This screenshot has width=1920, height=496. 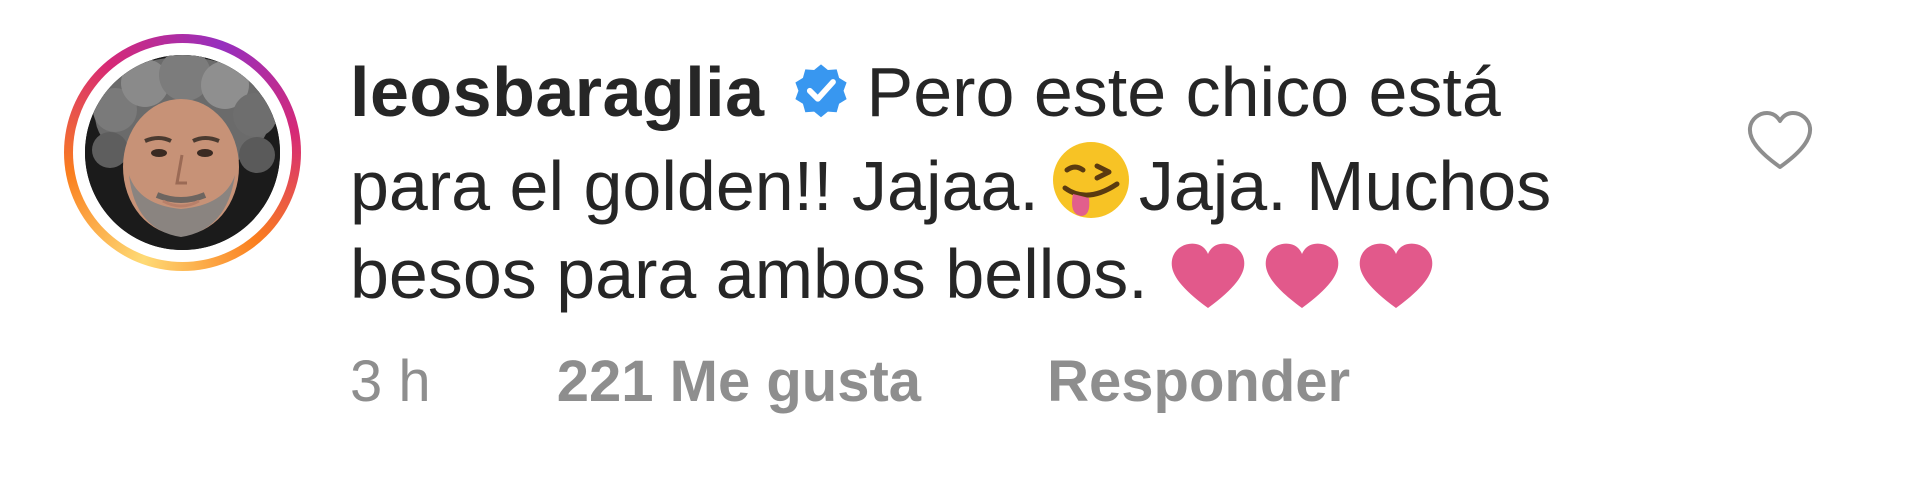 What do you see at coordinates (821, 86) in the screenshot?
I see `verified-badge-icon` at bounding box center [821, 86].